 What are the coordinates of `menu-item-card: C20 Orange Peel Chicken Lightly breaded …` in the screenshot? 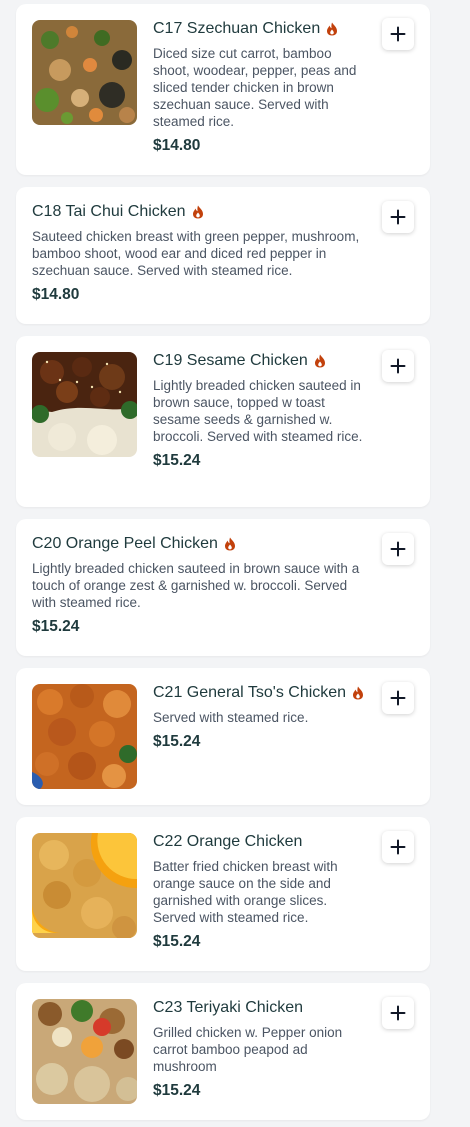 It's located at (223, 587).